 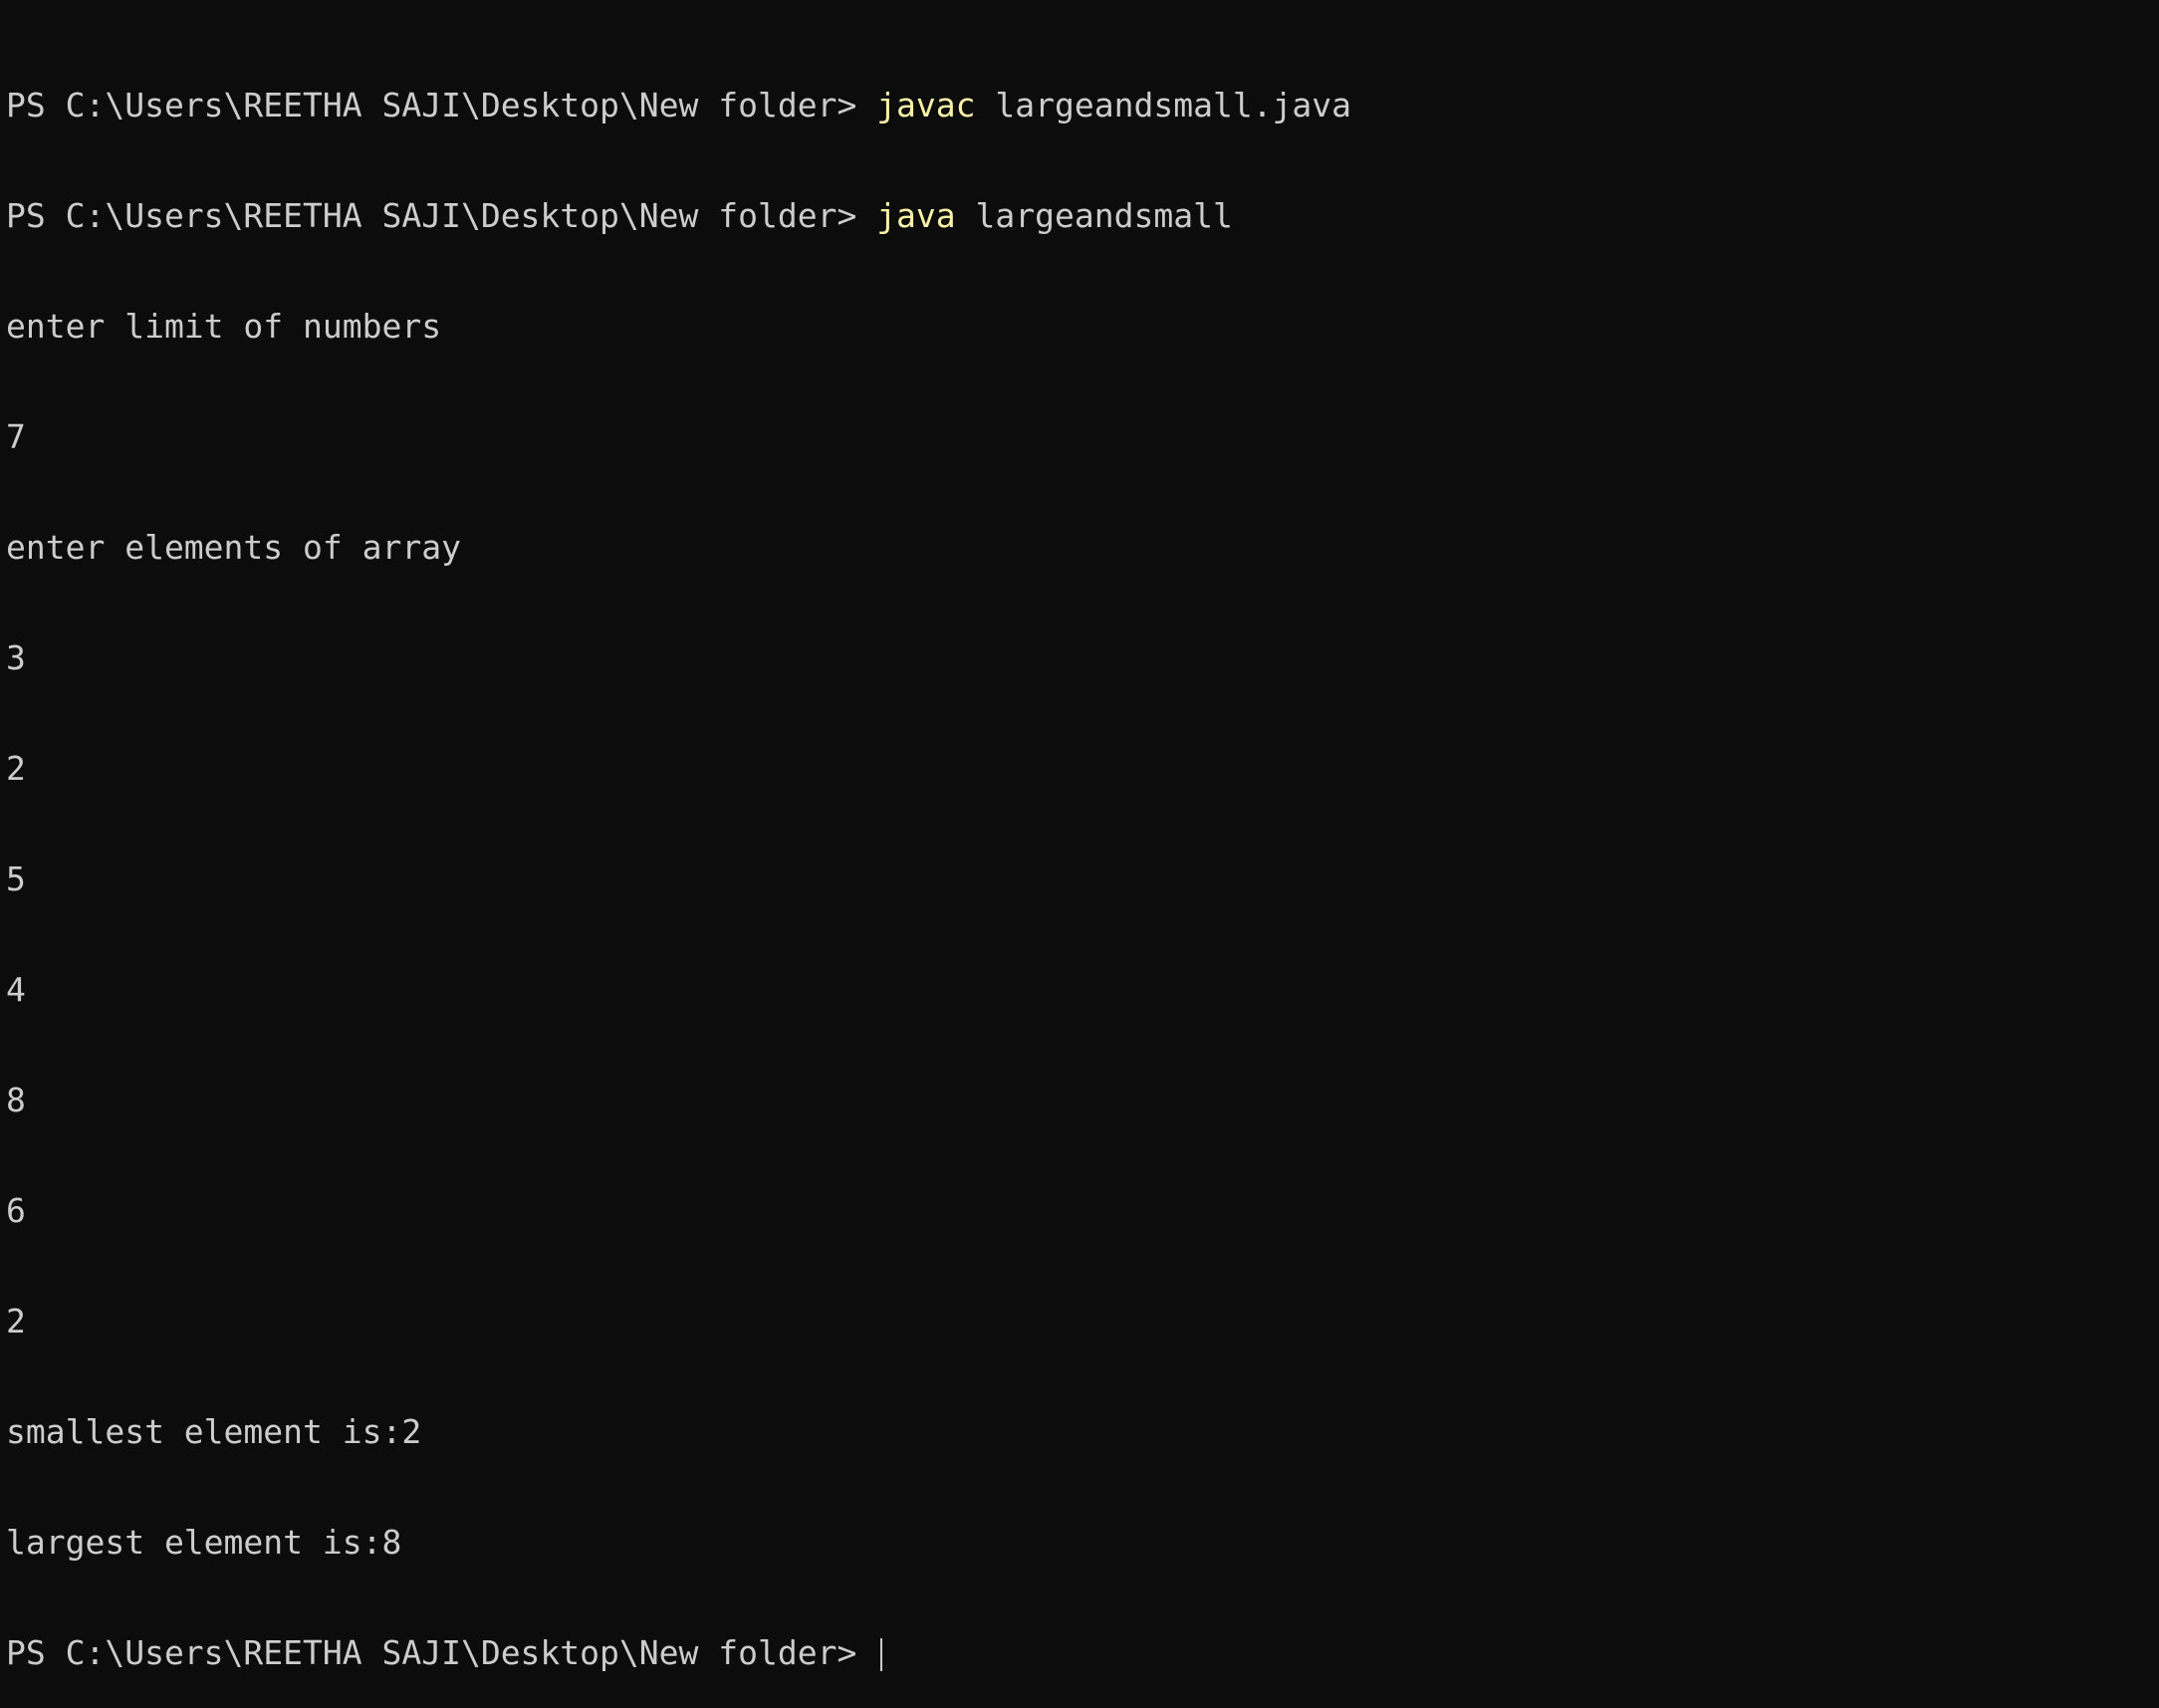 I want to click on output-line: 5, so click(x=16, y=878).